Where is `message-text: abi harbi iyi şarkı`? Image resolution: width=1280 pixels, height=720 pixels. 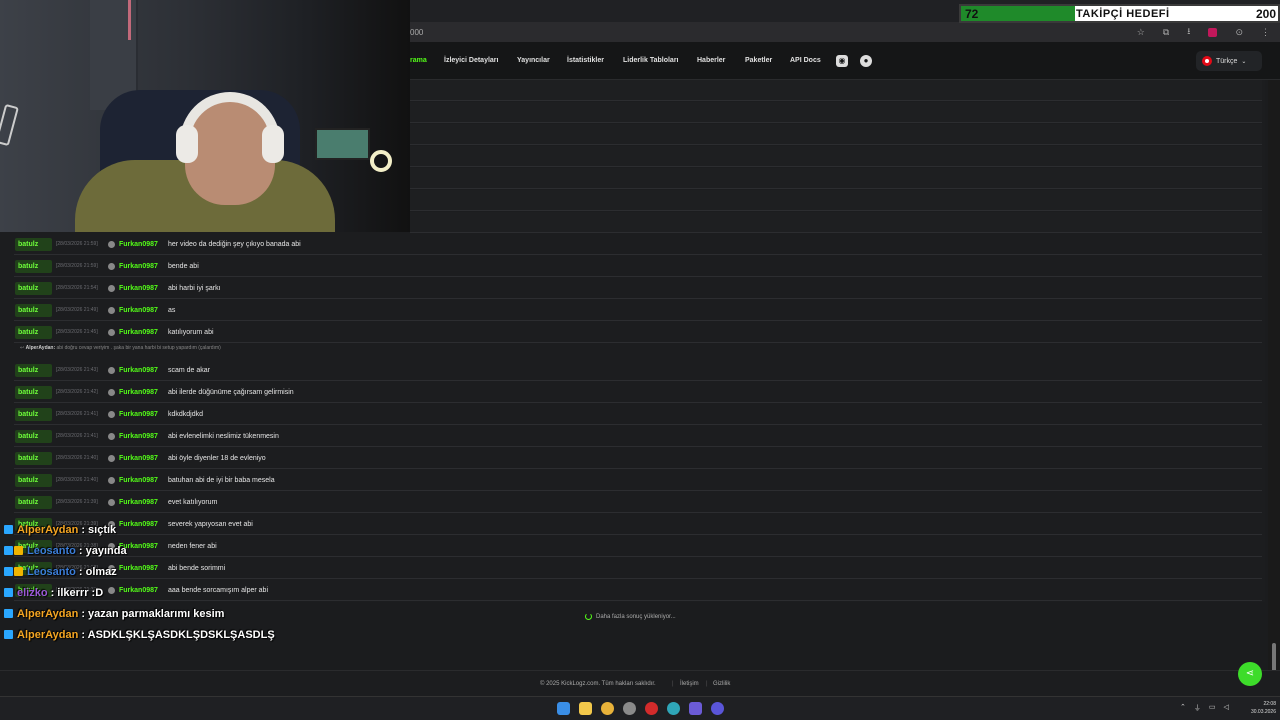
message-text: abi harbi iyi şarkı is located at coordinates (194, 288).